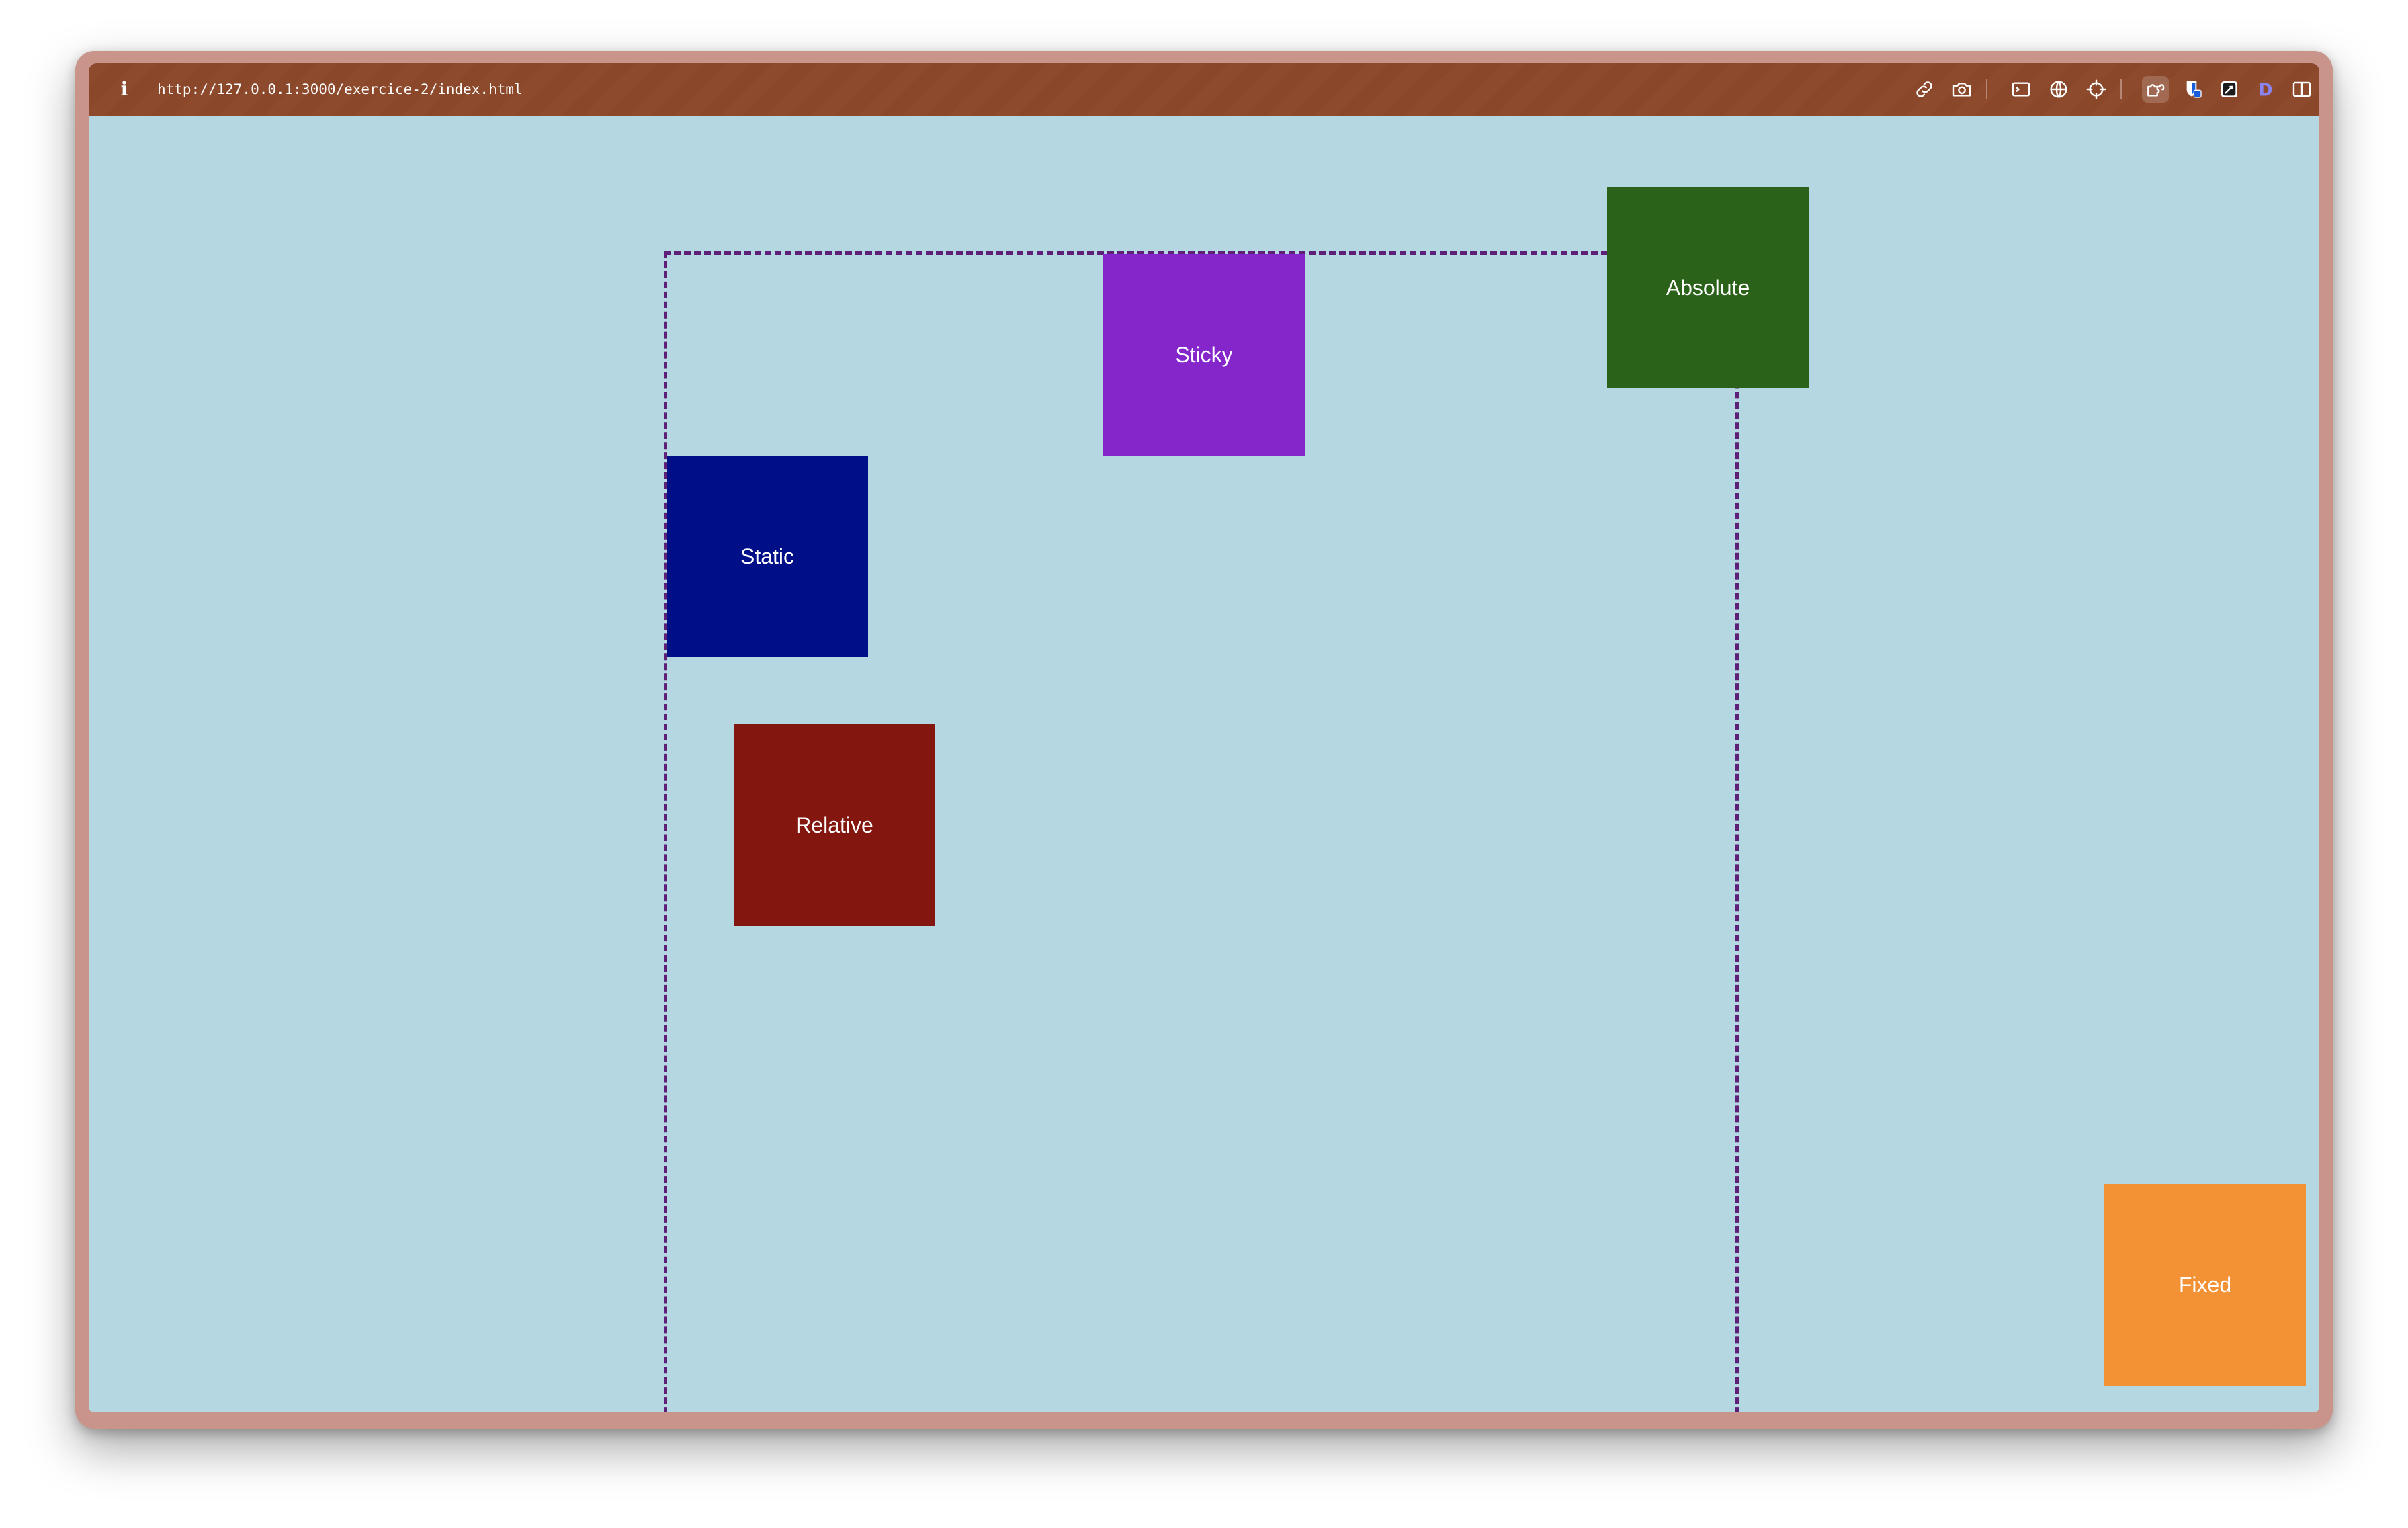 The height and width of the screenshot is (1528, 2408). I want to click on d-icon-letter: D, so click(2265, 89).